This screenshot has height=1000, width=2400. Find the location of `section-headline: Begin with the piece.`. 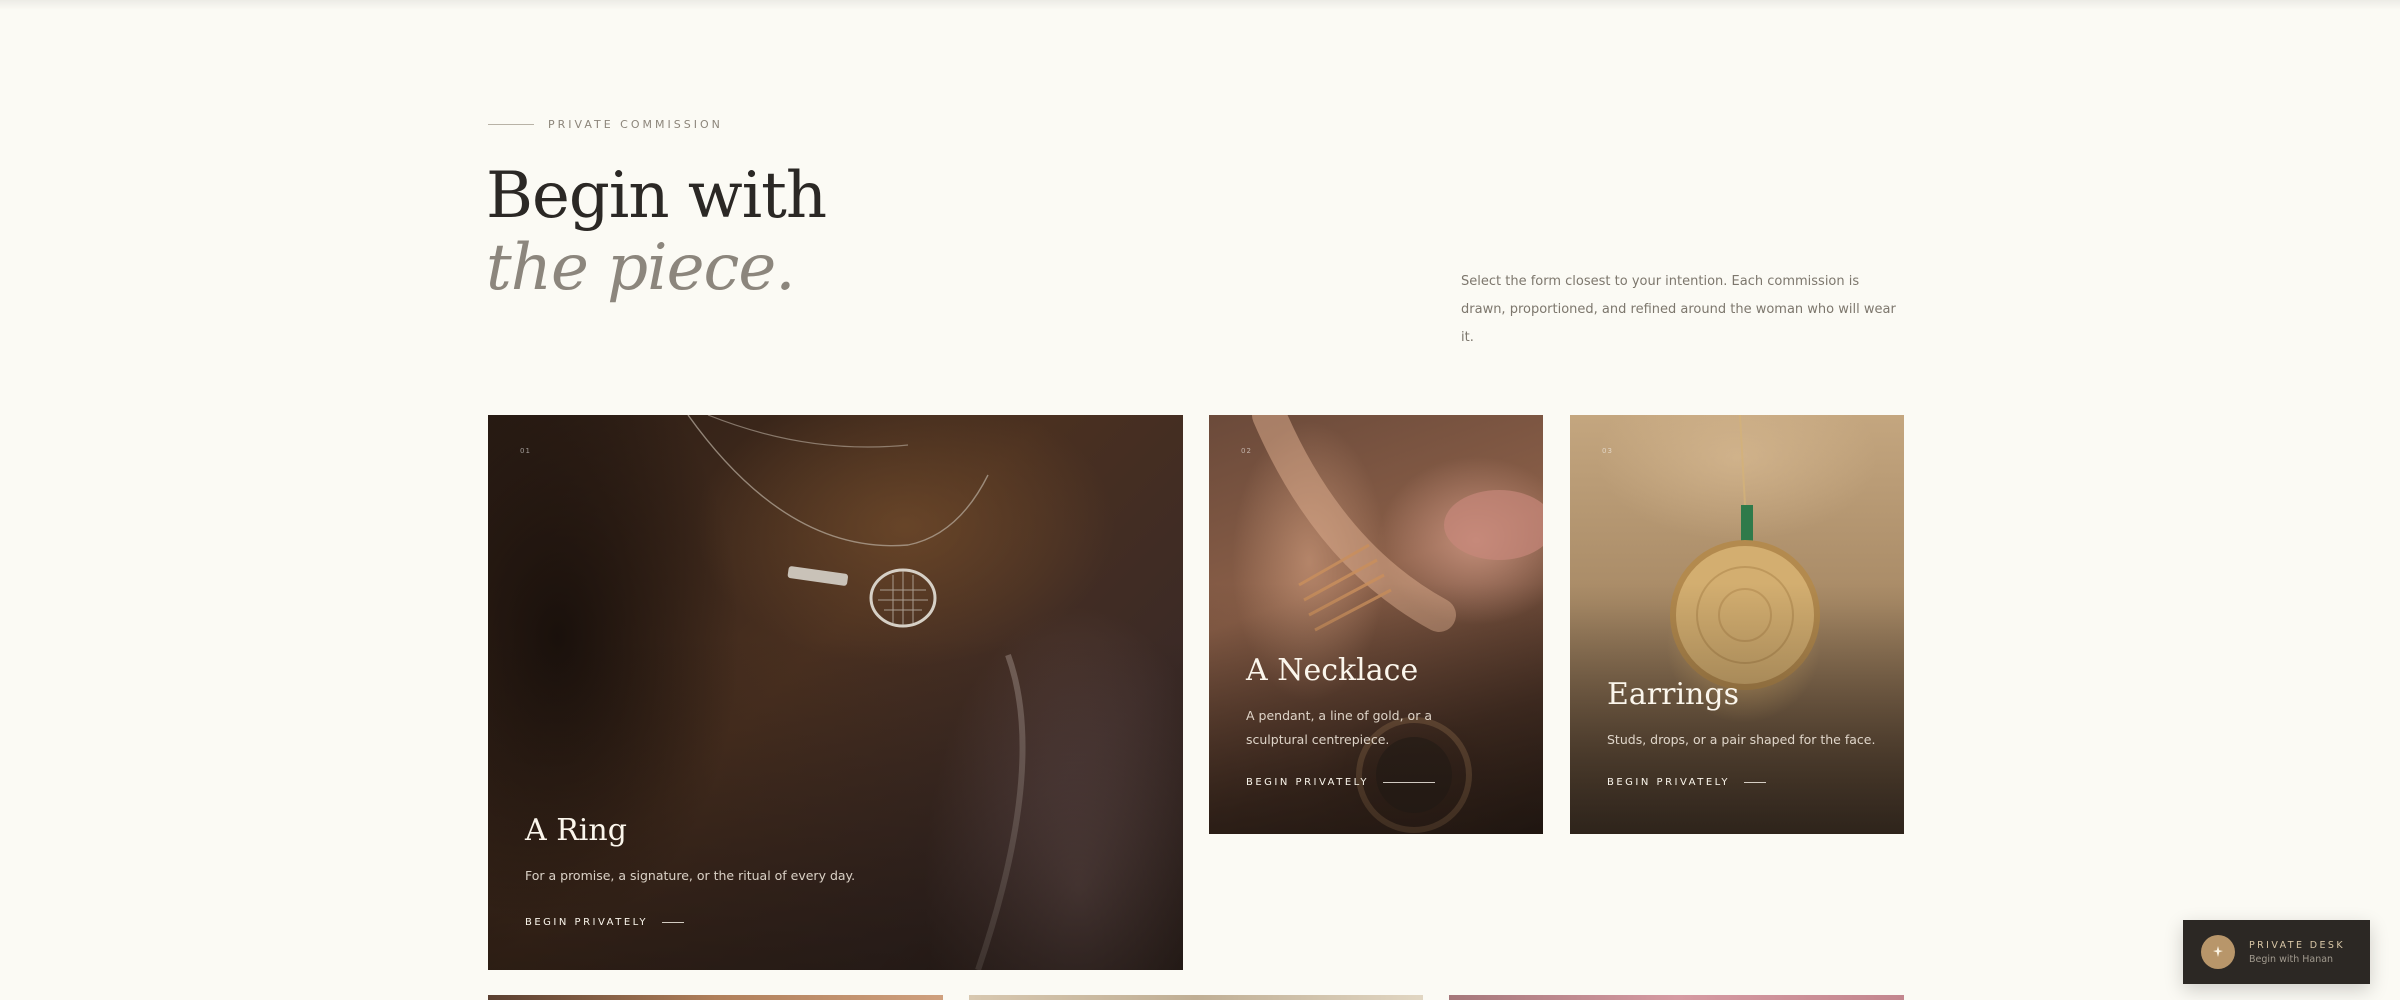

section-headline: Begin with the piece. is located at coordinates (656, 232).